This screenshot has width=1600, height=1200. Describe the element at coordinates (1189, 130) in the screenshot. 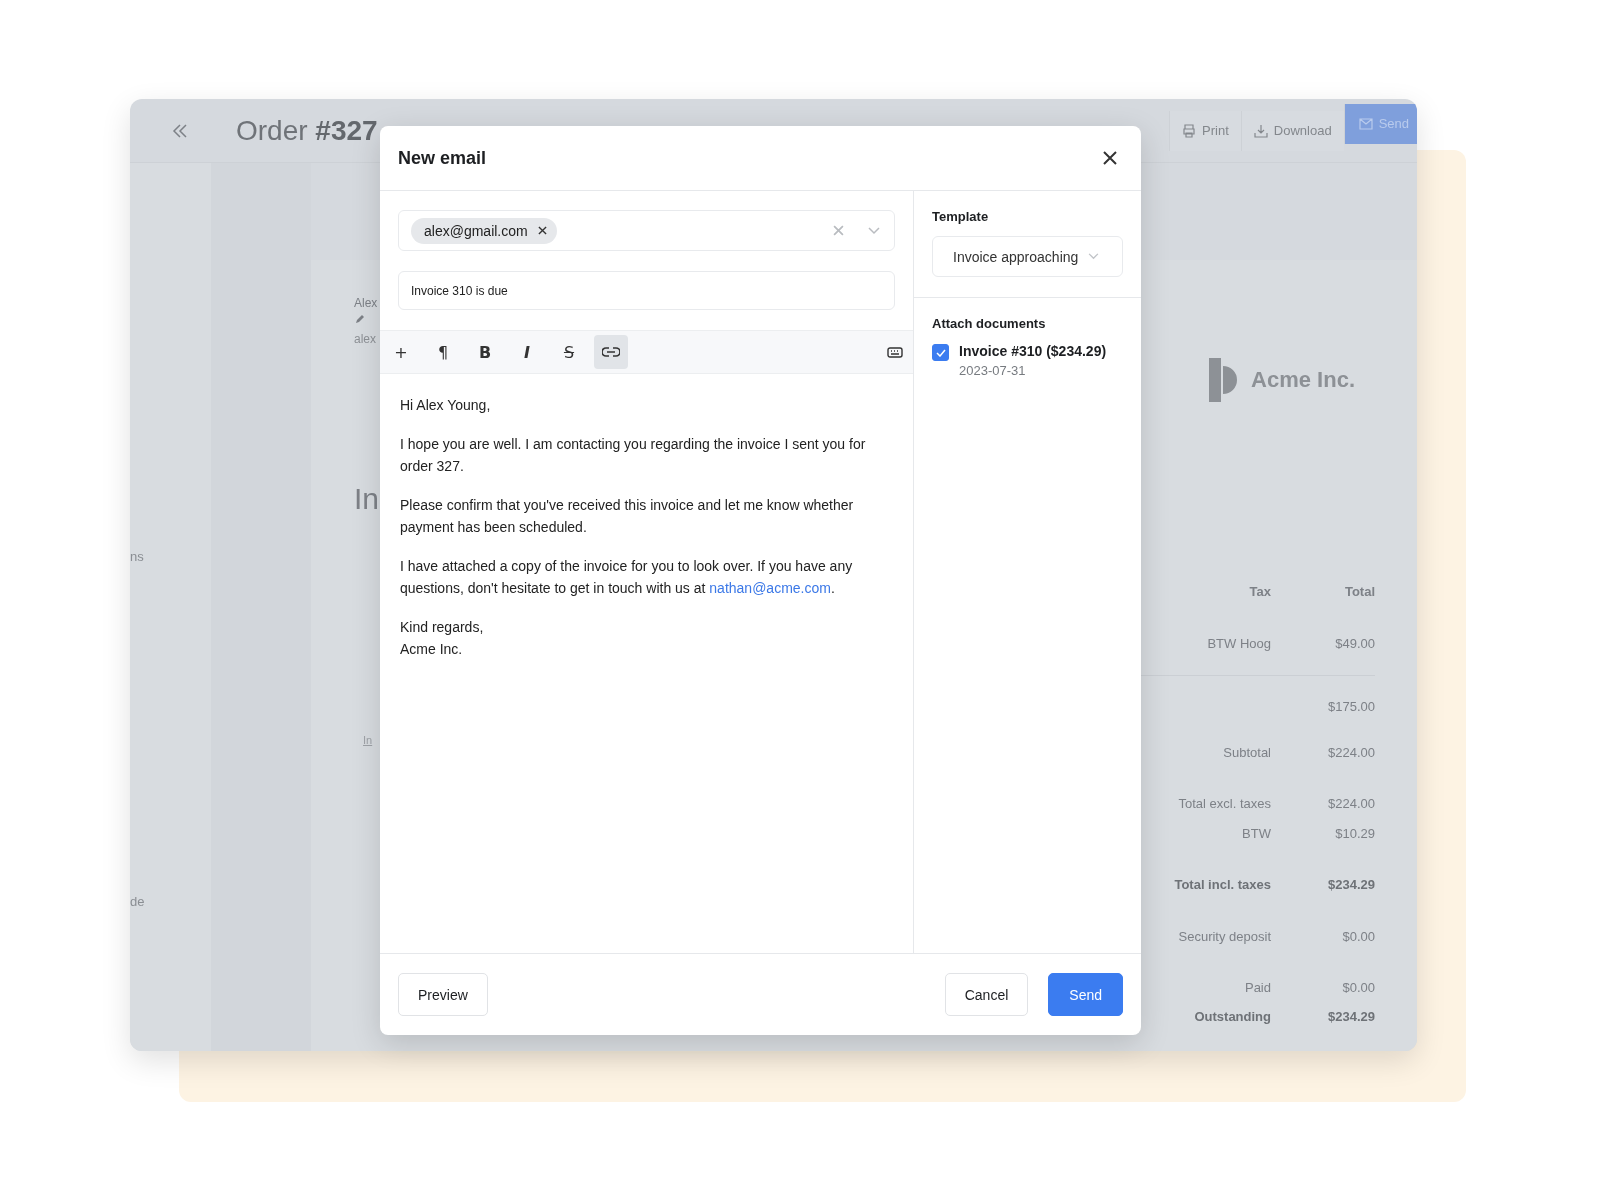

I see `printer-icon` at that location.